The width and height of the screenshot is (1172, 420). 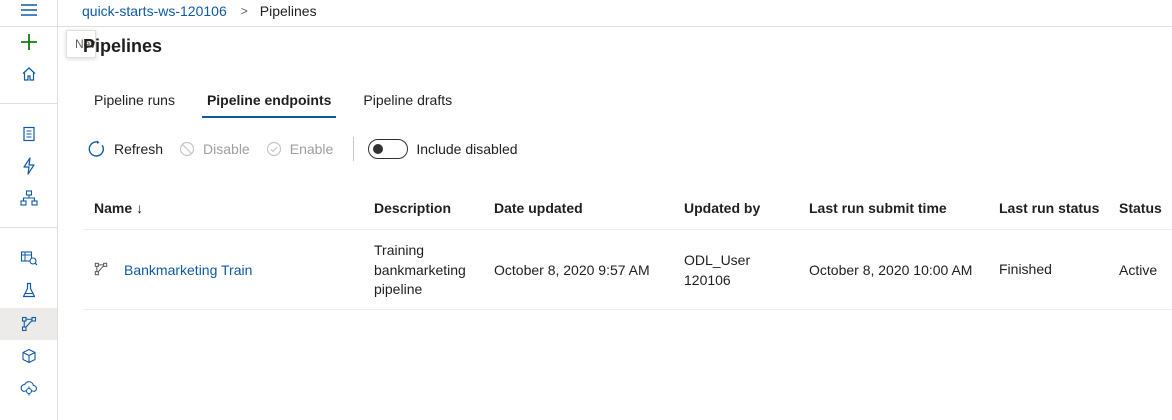 I want to click on column-header-status: Status, so click(x=1140, y=208).